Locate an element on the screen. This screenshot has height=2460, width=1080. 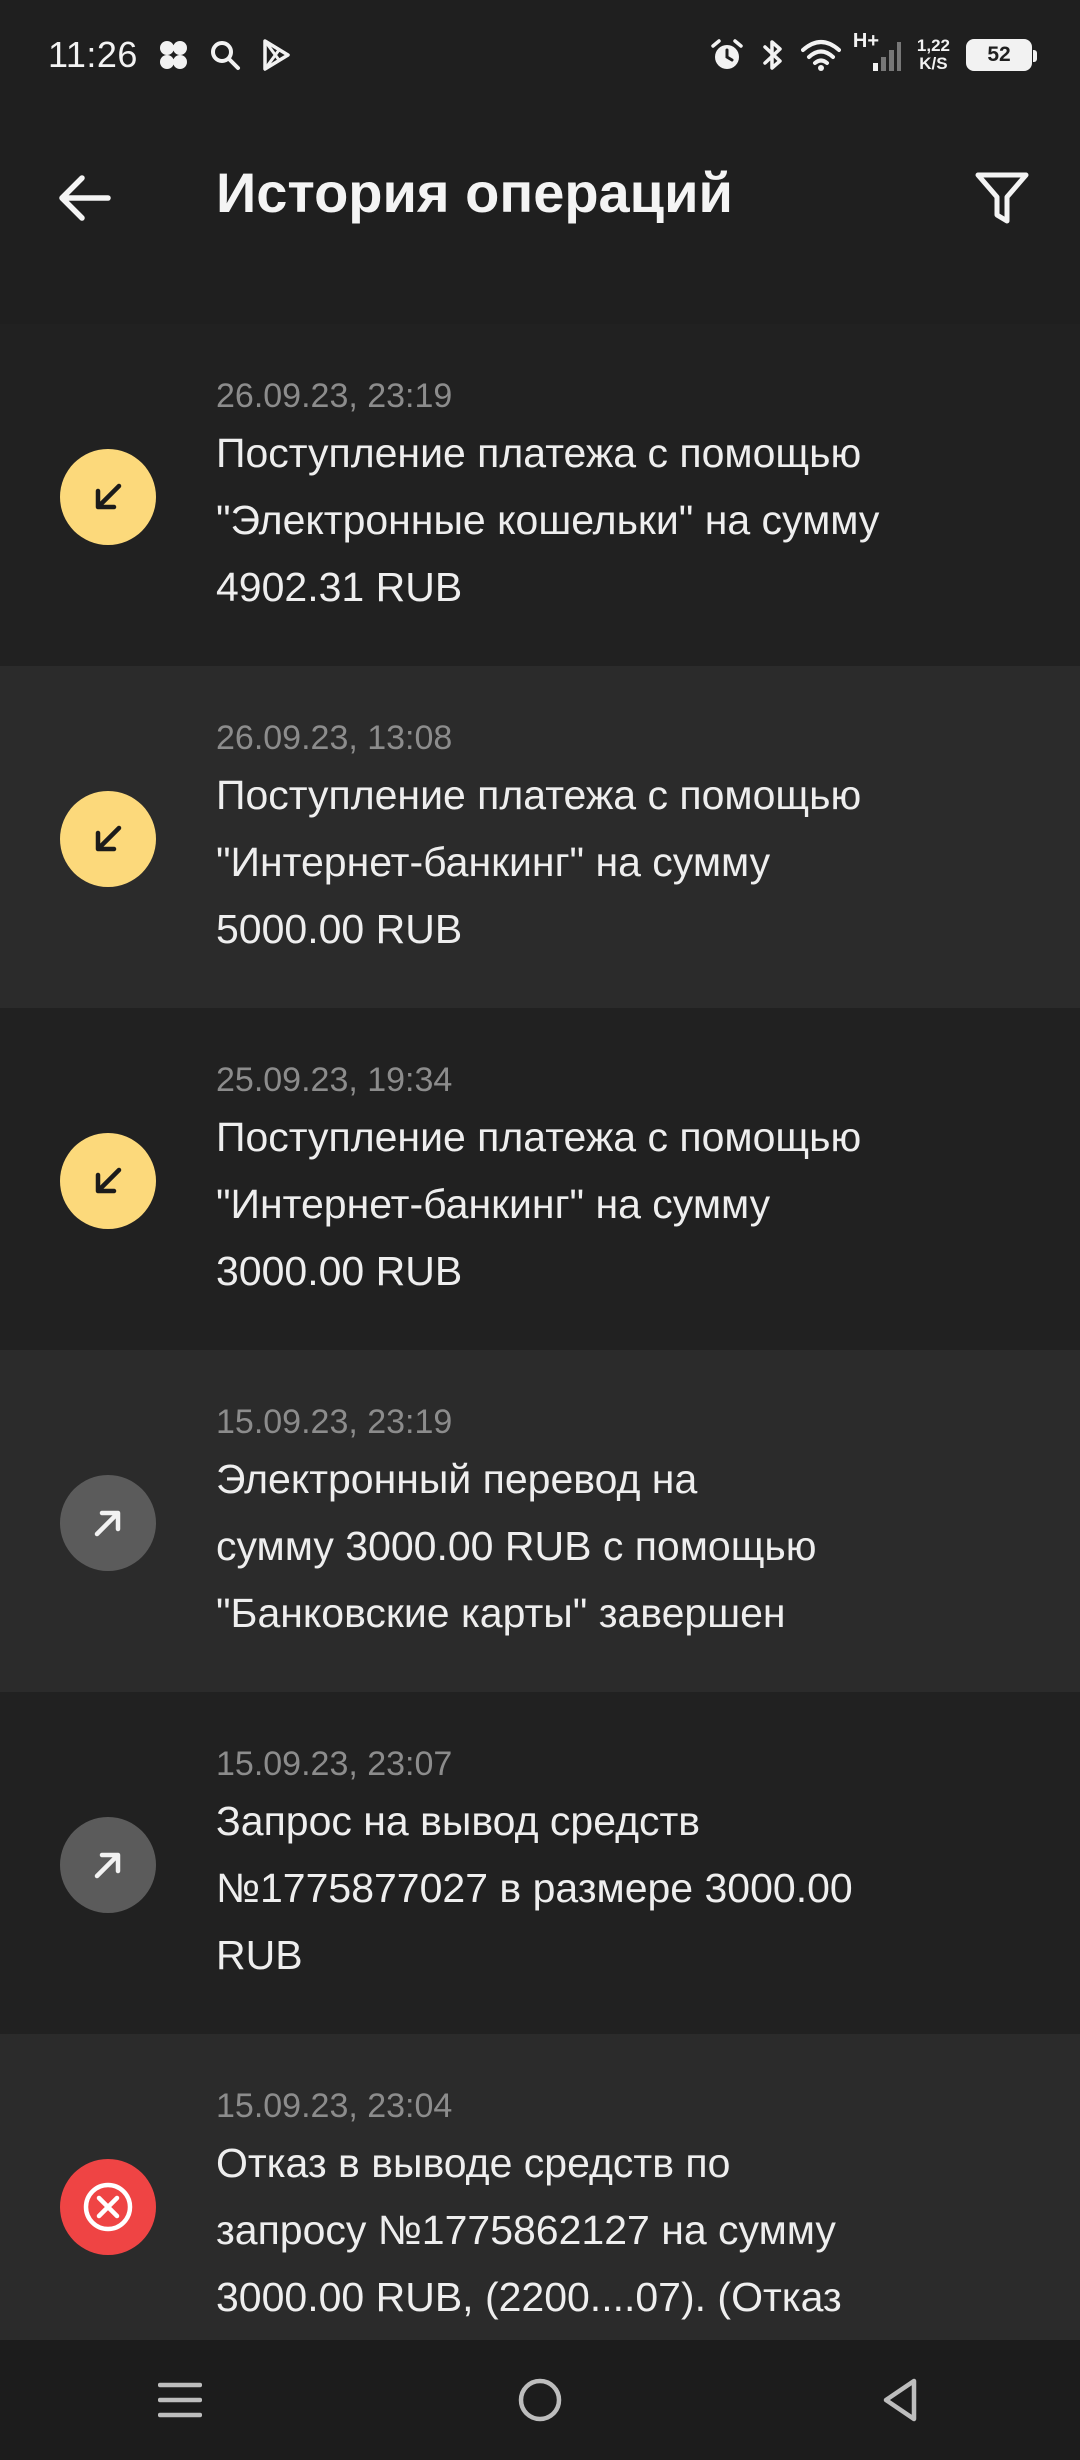
operation-date: 15.09.23, 23:04 is located at coordinates (334, 2106).